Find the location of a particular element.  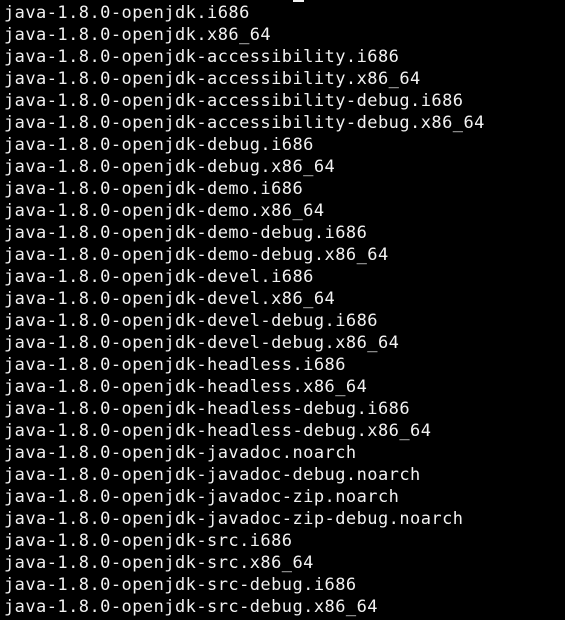

terminal-output-line: java-1.8.0-openjdk-javadoc.noarch is located at coordinates (180, 453).